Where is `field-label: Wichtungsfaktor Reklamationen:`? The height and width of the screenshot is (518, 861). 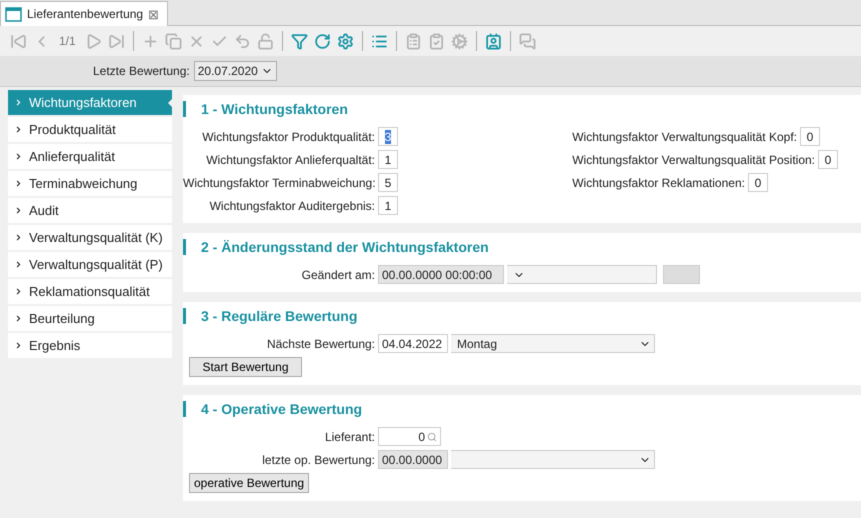
field-label: Wichtungsfaktor Reklamationen: is located at coordinates (658, 183).